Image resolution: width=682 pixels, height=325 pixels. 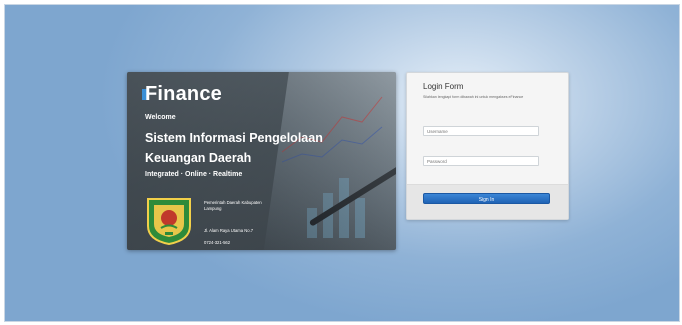 What do you see at coordinates (234, 138) in the screenshot?
I see `system-title-line1: Sistem Informasi Pengelolaan` at bounding box center [234, 138].